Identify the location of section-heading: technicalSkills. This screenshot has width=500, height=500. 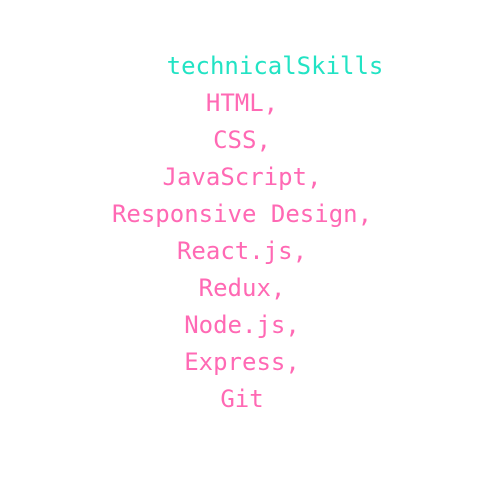
(275, 66).